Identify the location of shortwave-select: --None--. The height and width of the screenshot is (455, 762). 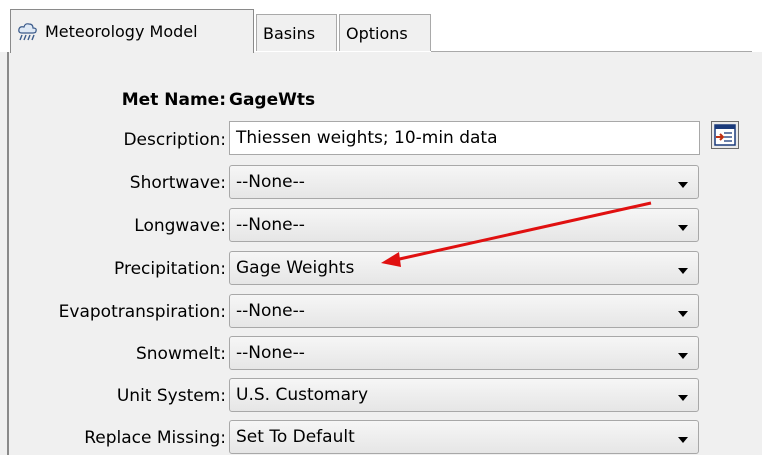
(464, 182).